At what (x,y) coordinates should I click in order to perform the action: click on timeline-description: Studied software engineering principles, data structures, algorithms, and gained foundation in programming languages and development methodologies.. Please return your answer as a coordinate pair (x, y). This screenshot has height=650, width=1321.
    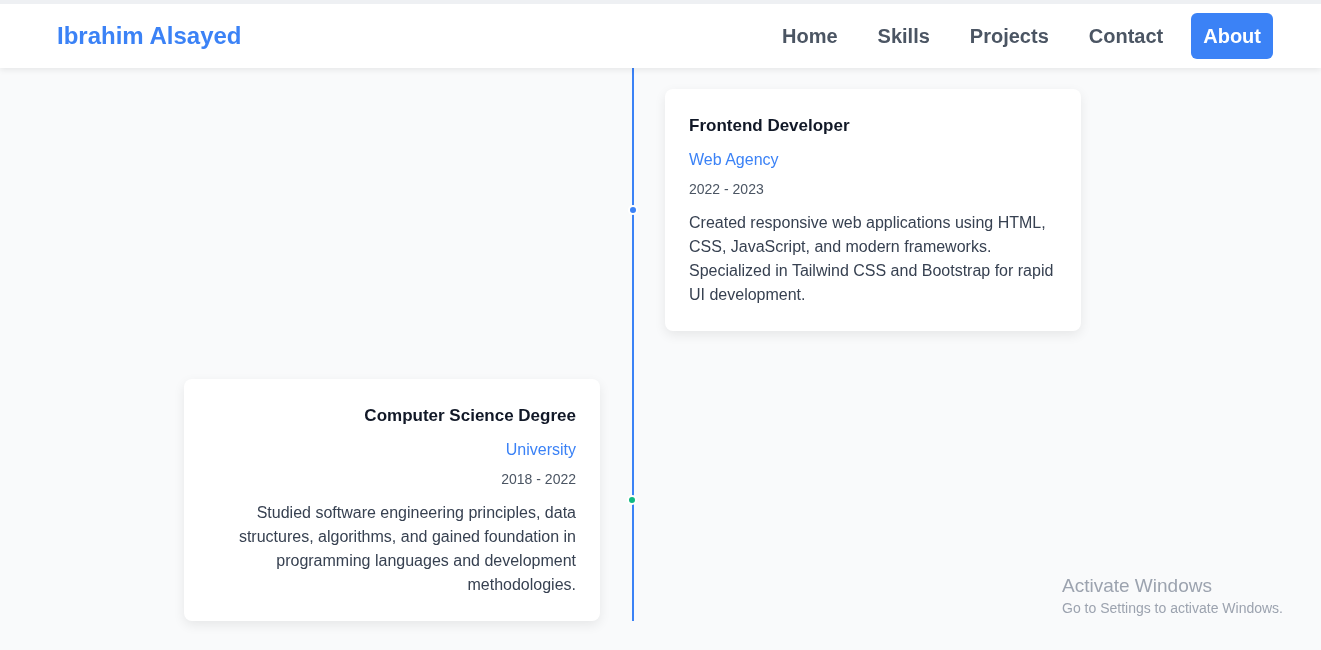
    Looking at the image, I should click on (406, 549).